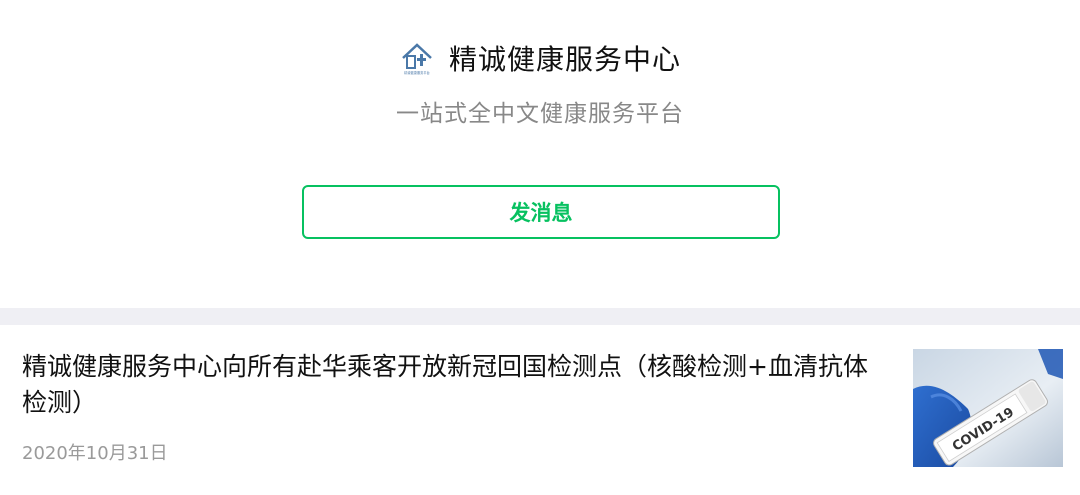 The height and width of the screenshot is (495, 1080). Describe the element at coordinates (988, 408) in the screenshot. I see `covid-test-tube-icon: COVID-19` at that location.